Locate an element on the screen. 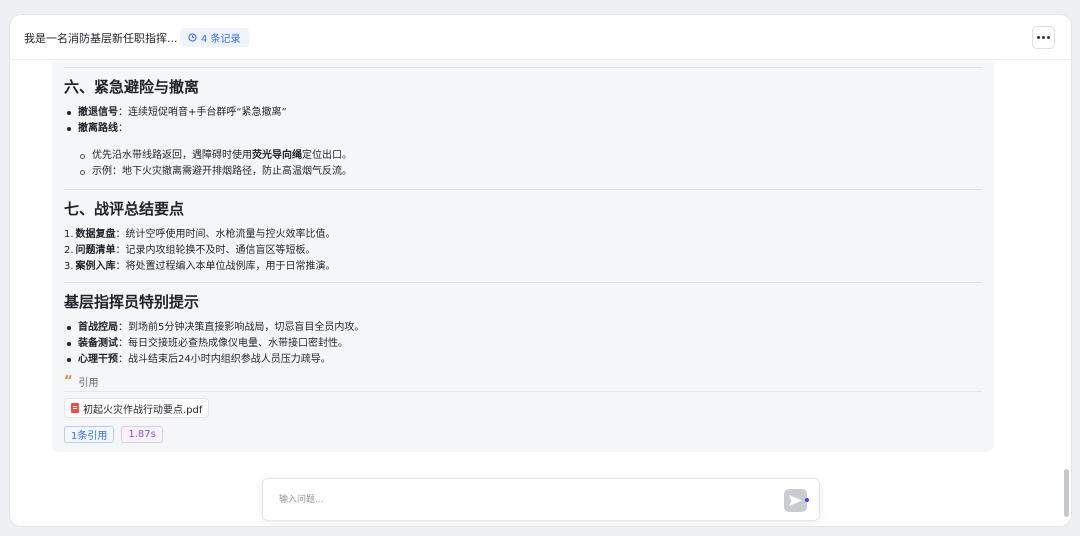 The width and height of the screenshot is (1080, 536). citation-file-name: 初起火灾作战行动要点.pdf is located at coordinates (143, 410).